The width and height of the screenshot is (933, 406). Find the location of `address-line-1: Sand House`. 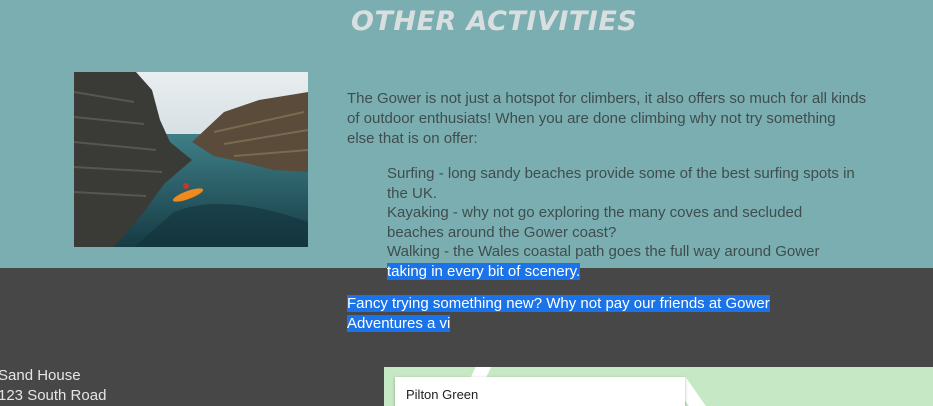

address-line-1: Sand House is located at coordinates (40, 375).